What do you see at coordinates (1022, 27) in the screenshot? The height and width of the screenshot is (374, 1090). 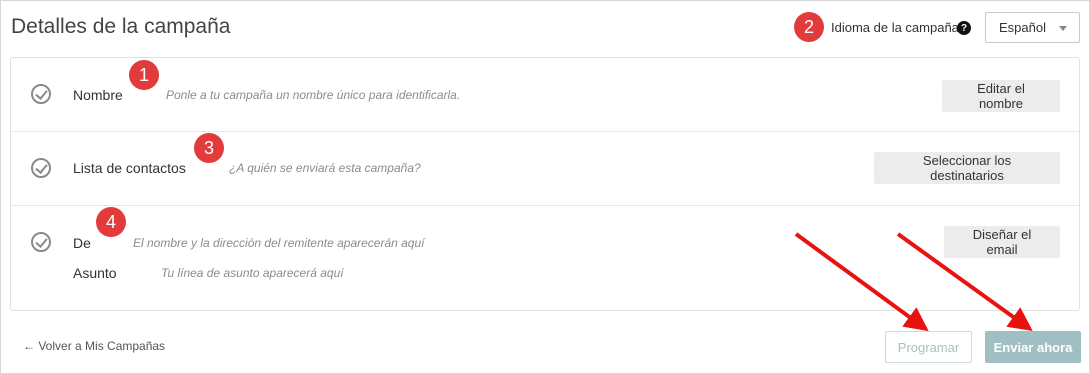 I see `language-select-value: Español` at bounding box center [1022, 27].